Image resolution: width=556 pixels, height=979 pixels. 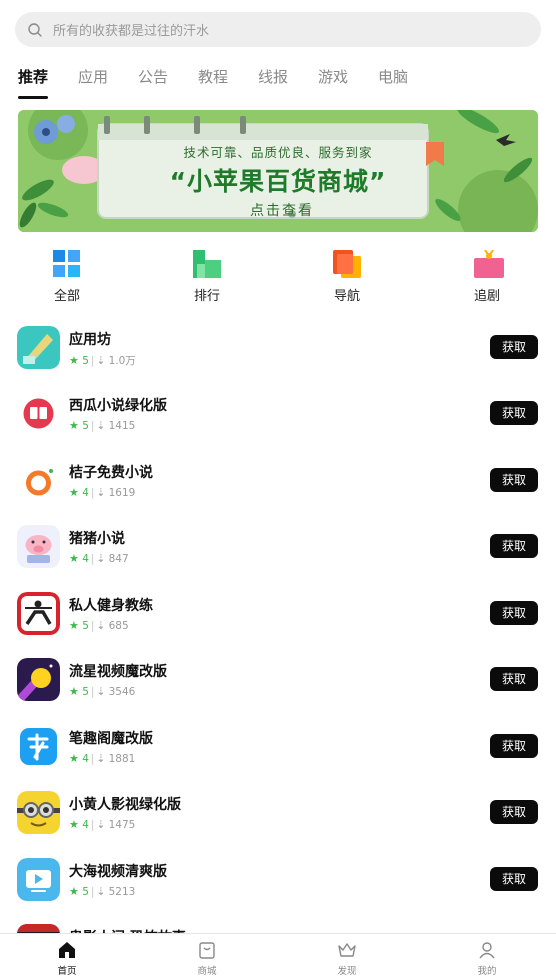 What do you see at coordinates (278, 347) in the screenshot?
I see `list-item: 应用坊 ★ 5 | ⇣ 1.0万 获取` at bounding box center [278, 347].